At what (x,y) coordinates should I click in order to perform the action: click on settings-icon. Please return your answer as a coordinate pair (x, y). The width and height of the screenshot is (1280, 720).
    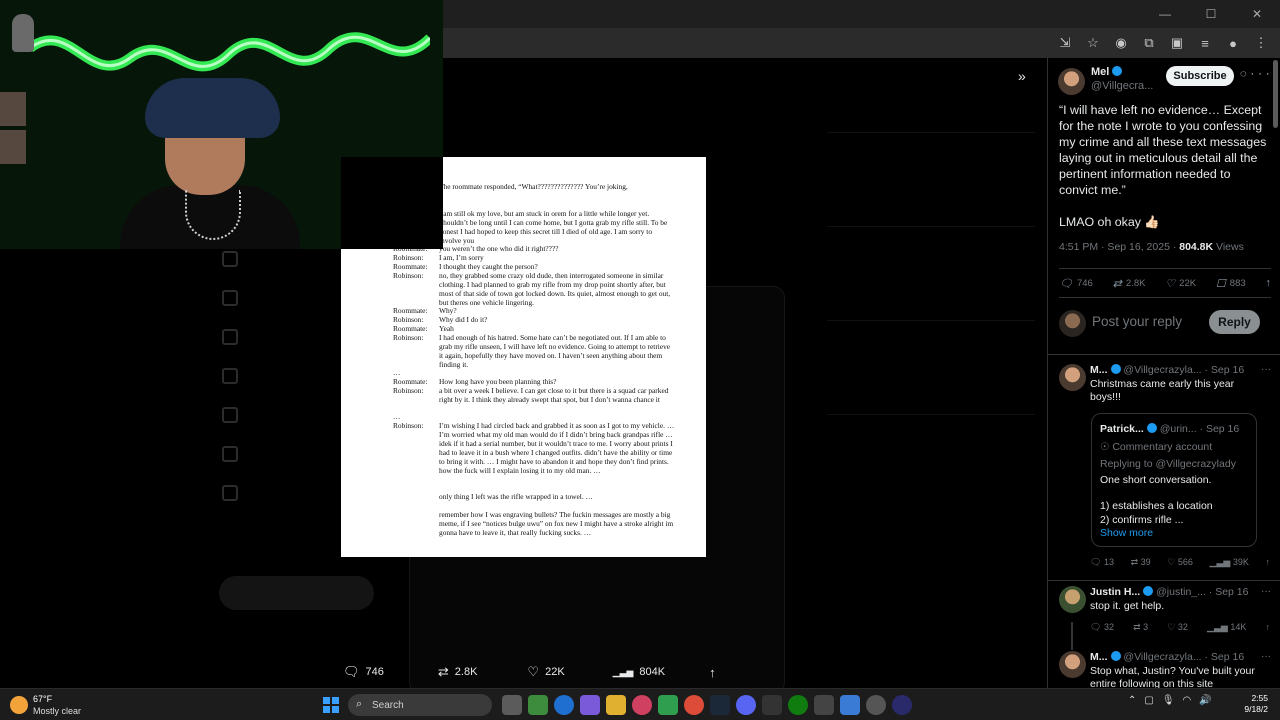
    Looking at the image, I should click on (824, 705).